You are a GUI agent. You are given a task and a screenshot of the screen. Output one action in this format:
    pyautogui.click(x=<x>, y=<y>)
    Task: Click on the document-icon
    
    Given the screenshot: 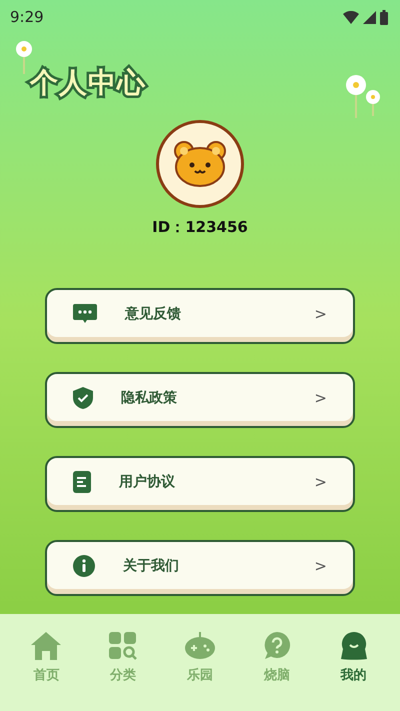 What is the action you would take?
    pyautogui.click(x=82, y=482)
    